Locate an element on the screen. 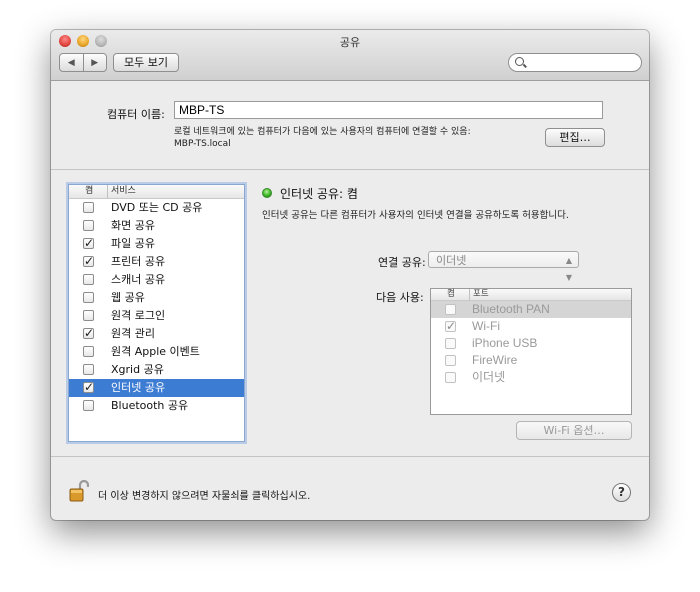  column-service-header: 서비스 is located at coordinates (121, 191).